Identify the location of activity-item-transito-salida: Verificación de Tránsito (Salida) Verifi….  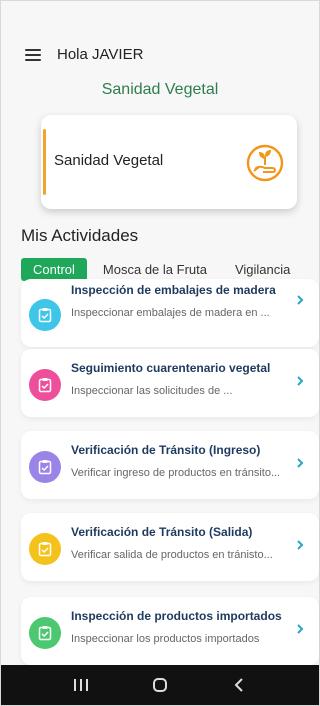
(170, 547).